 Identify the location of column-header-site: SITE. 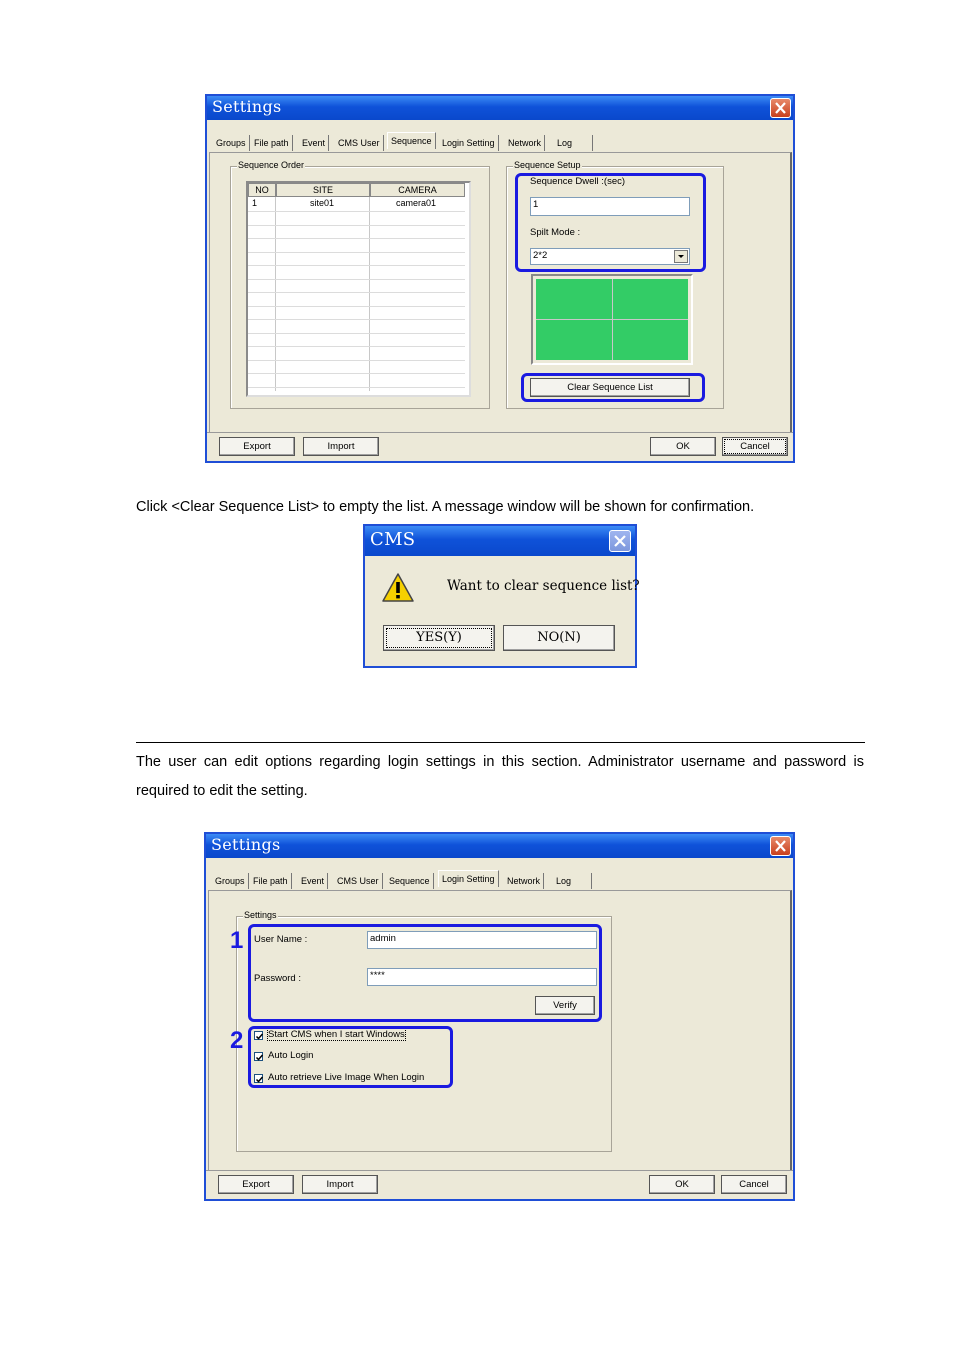
(323, 190).